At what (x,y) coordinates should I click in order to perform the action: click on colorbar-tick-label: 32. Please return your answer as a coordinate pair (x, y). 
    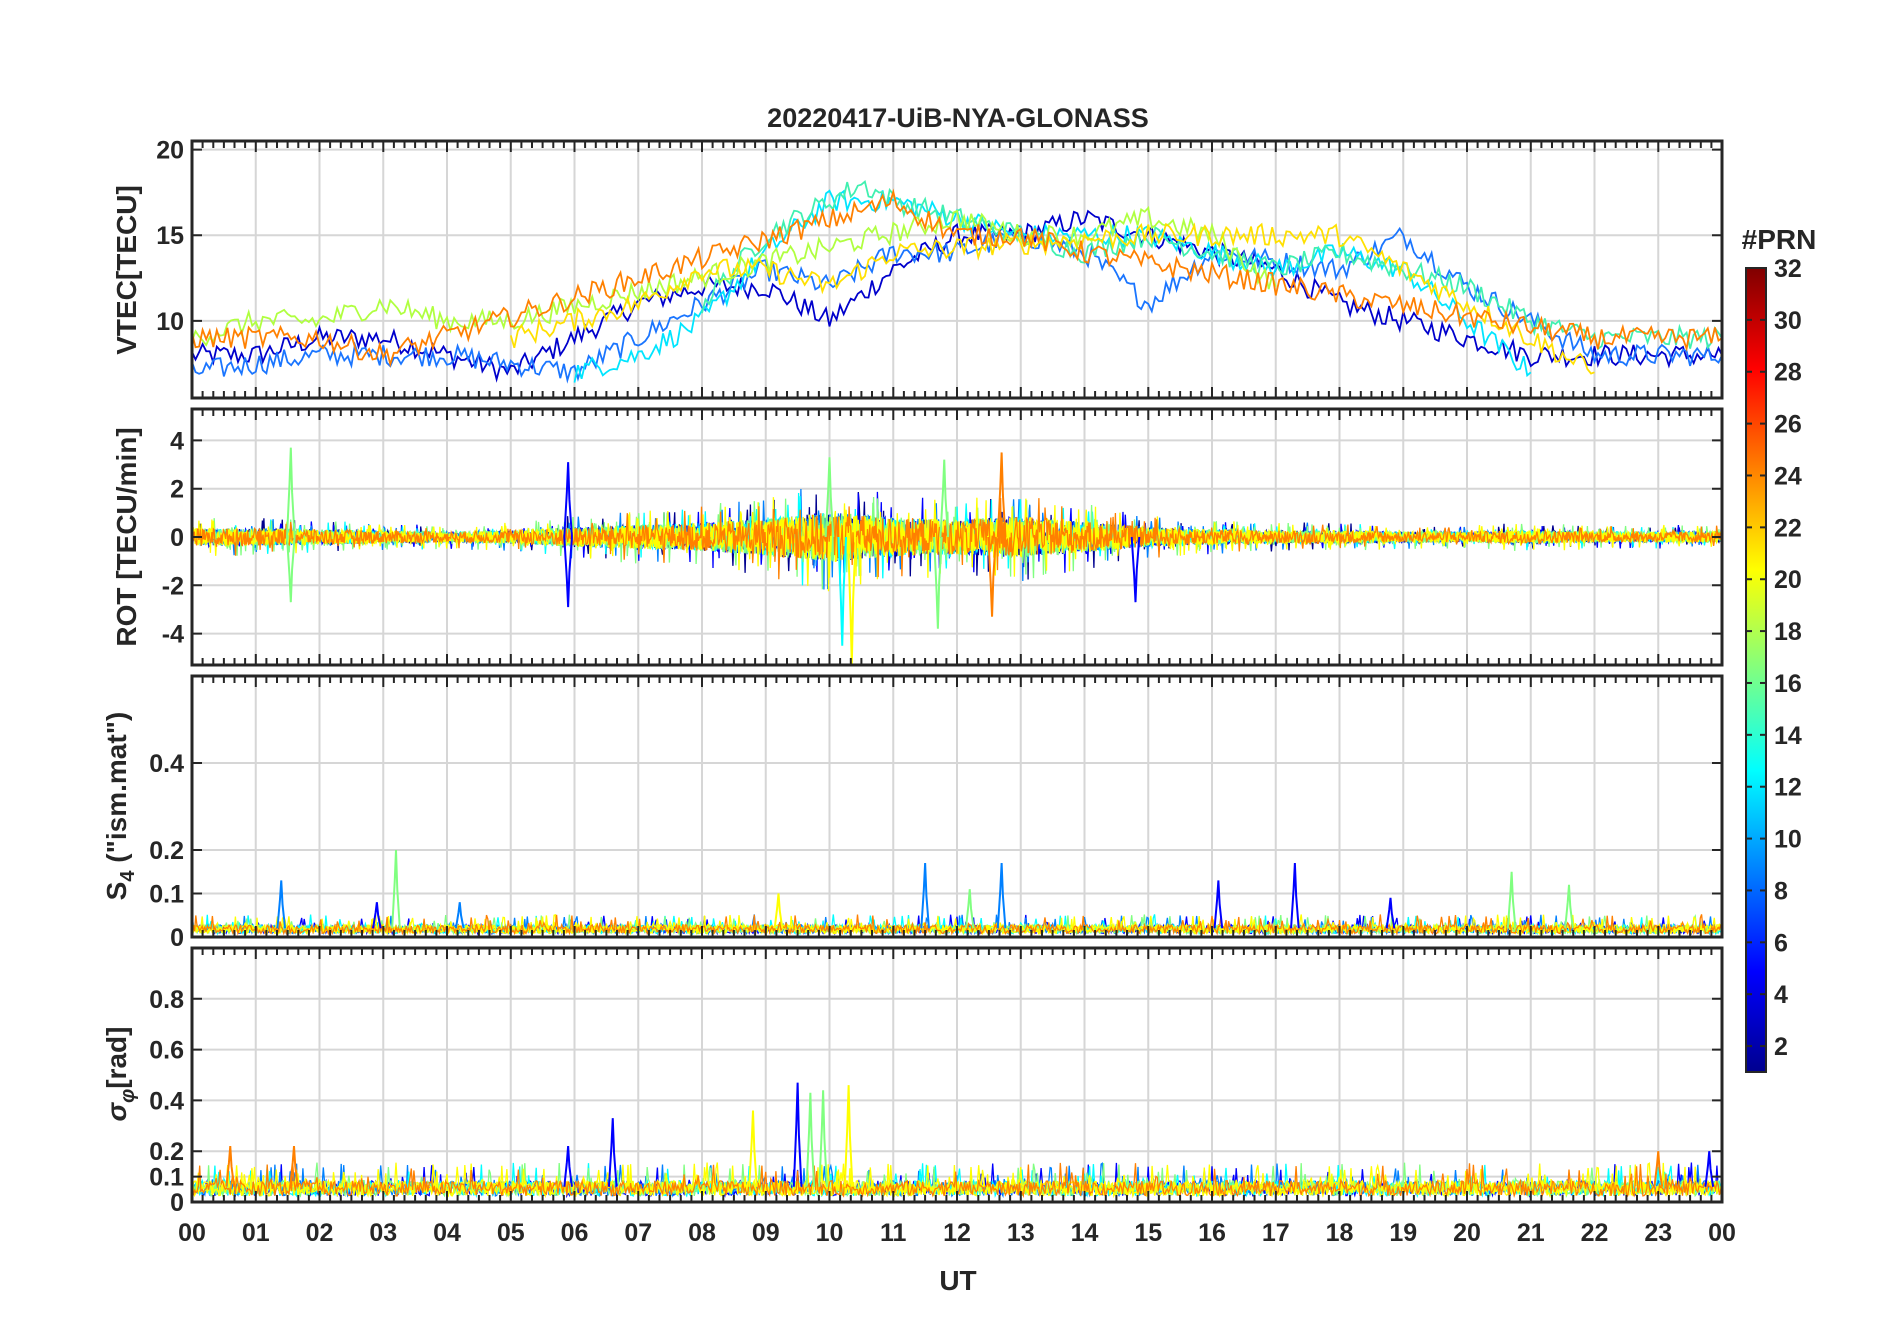
    Looking at the image, I should click on (1788, 269).